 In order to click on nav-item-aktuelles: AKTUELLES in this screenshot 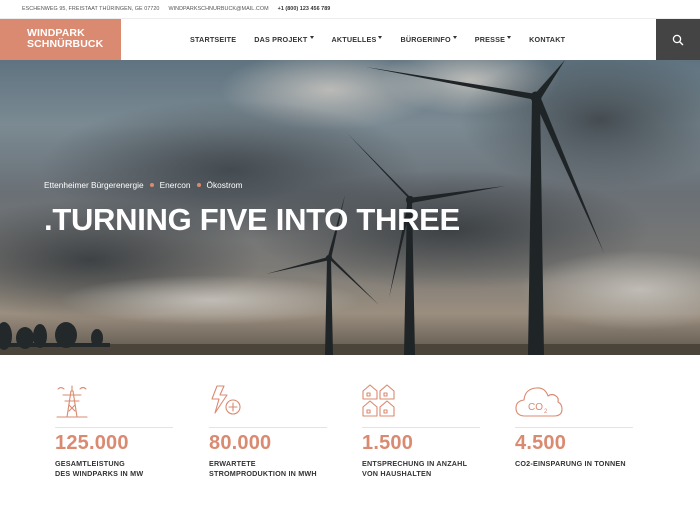, I will do `click(357, 39)`.